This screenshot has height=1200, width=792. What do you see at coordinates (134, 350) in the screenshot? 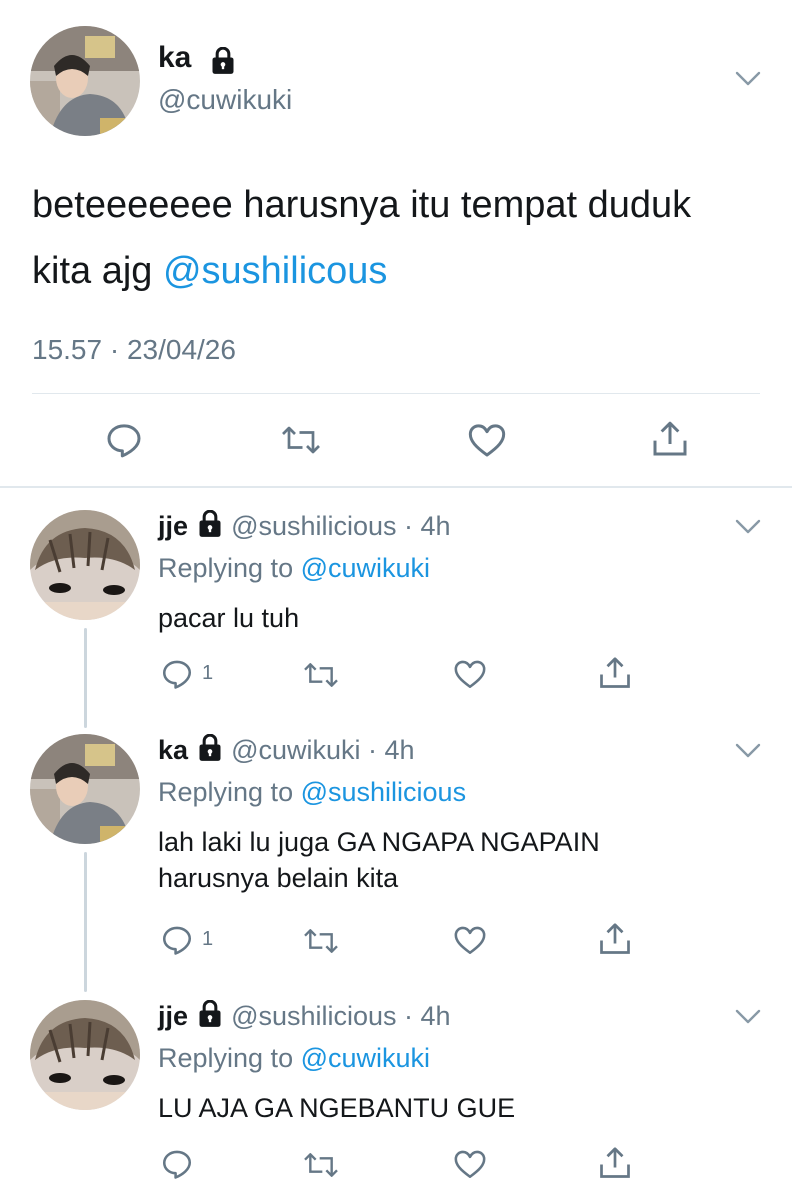
I see `timestamp: 15.57 · 23/04/26` at bounding box center [134, 350].